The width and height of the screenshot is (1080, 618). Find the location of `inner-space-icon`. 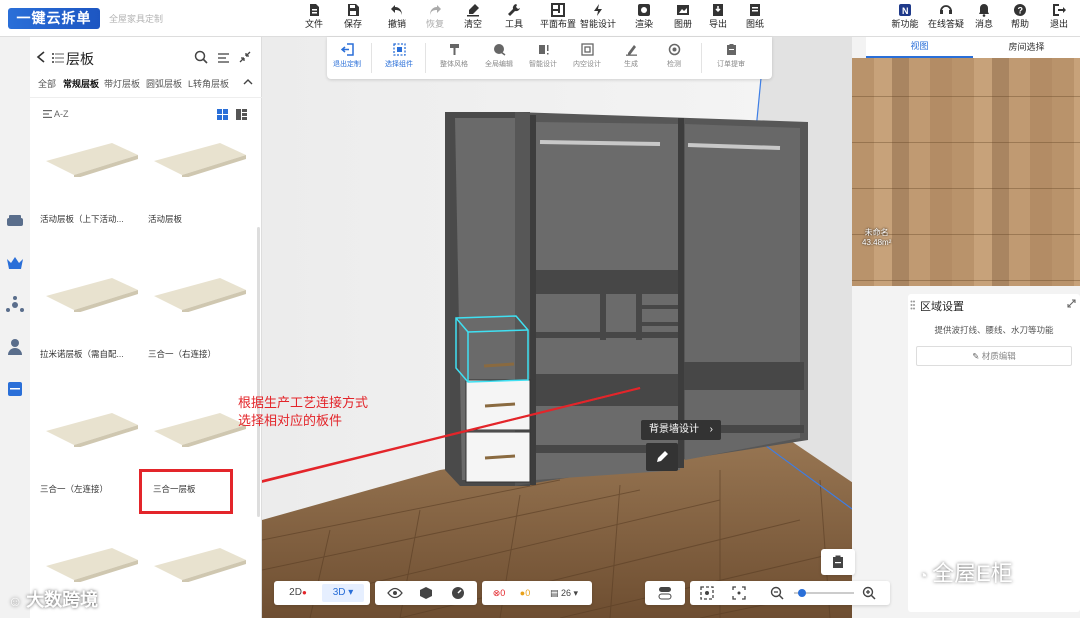

inner-space-icon is located at coordinates (587, 49).